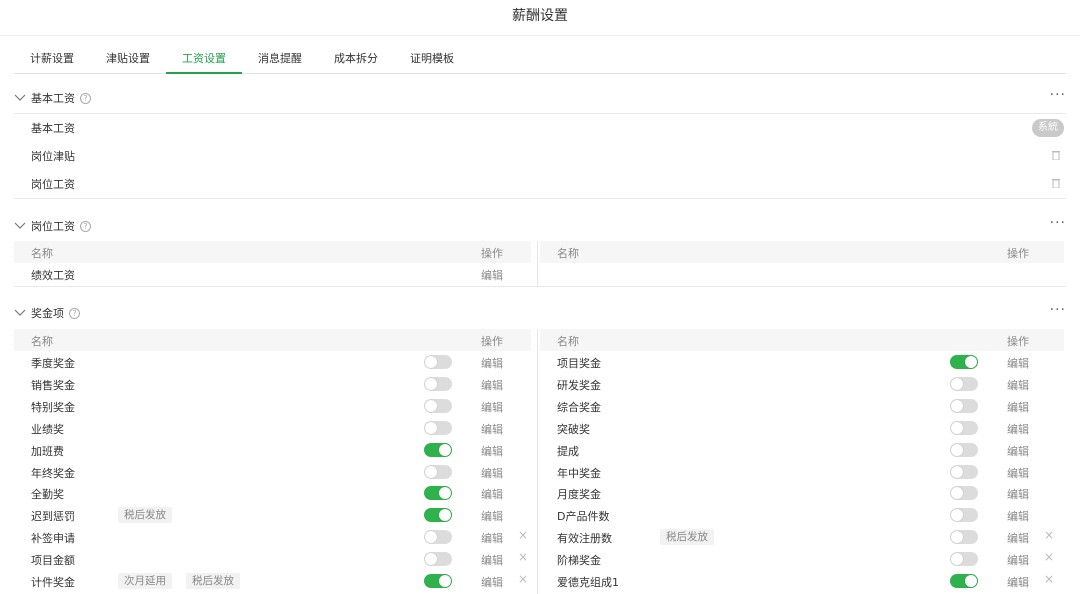  What do you see at coordinates (204, 59) in the screenshot?
I see `tab-2: 工资设置` at bounding box center [204, 59].